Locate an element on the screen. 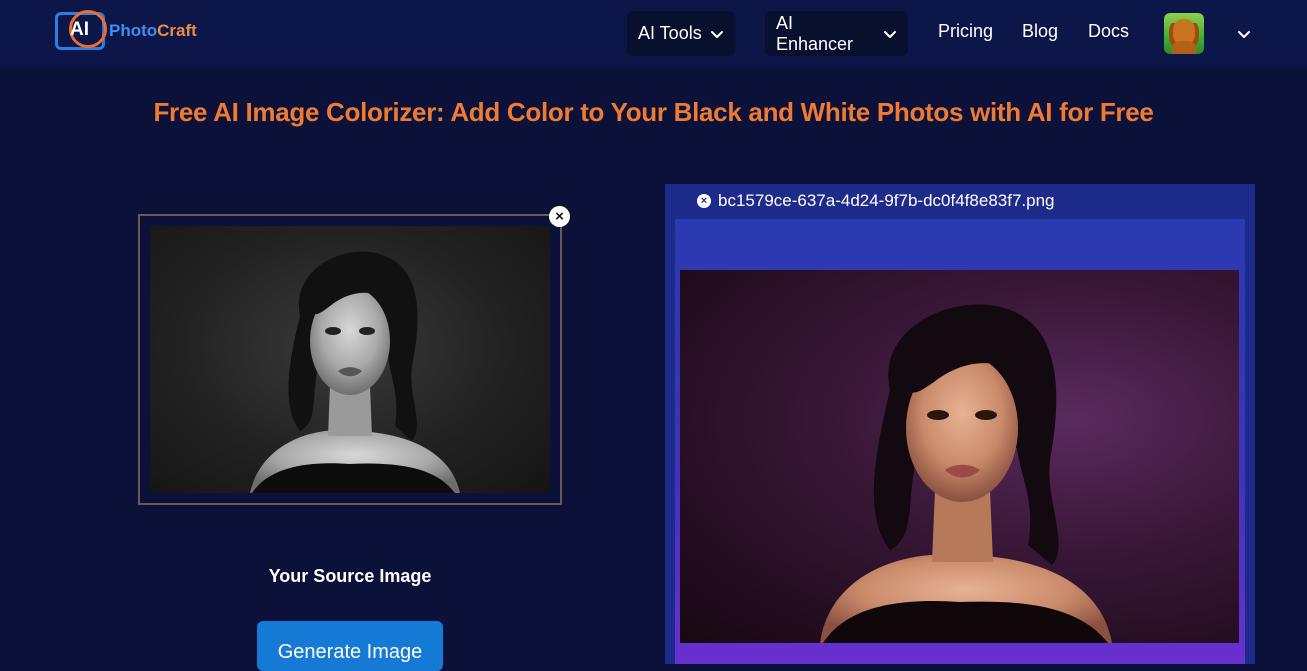 This screenshot has height=671, width=1307. source-image is located at coordinates (350, 359).